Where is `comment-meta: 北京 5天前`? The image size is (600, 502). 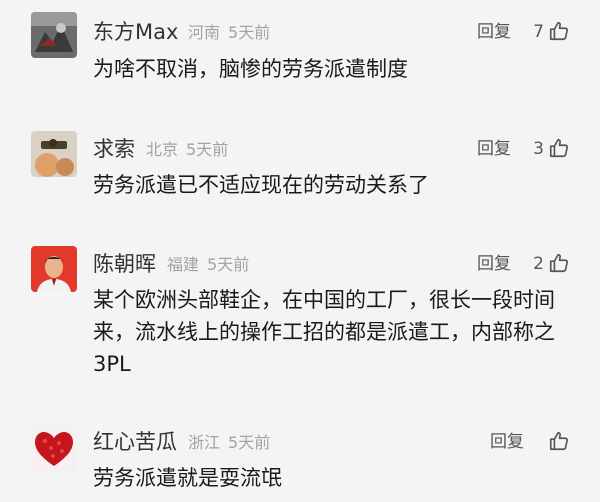 comment-meta: 北京 5天前 is located at coordinates (187, 150).